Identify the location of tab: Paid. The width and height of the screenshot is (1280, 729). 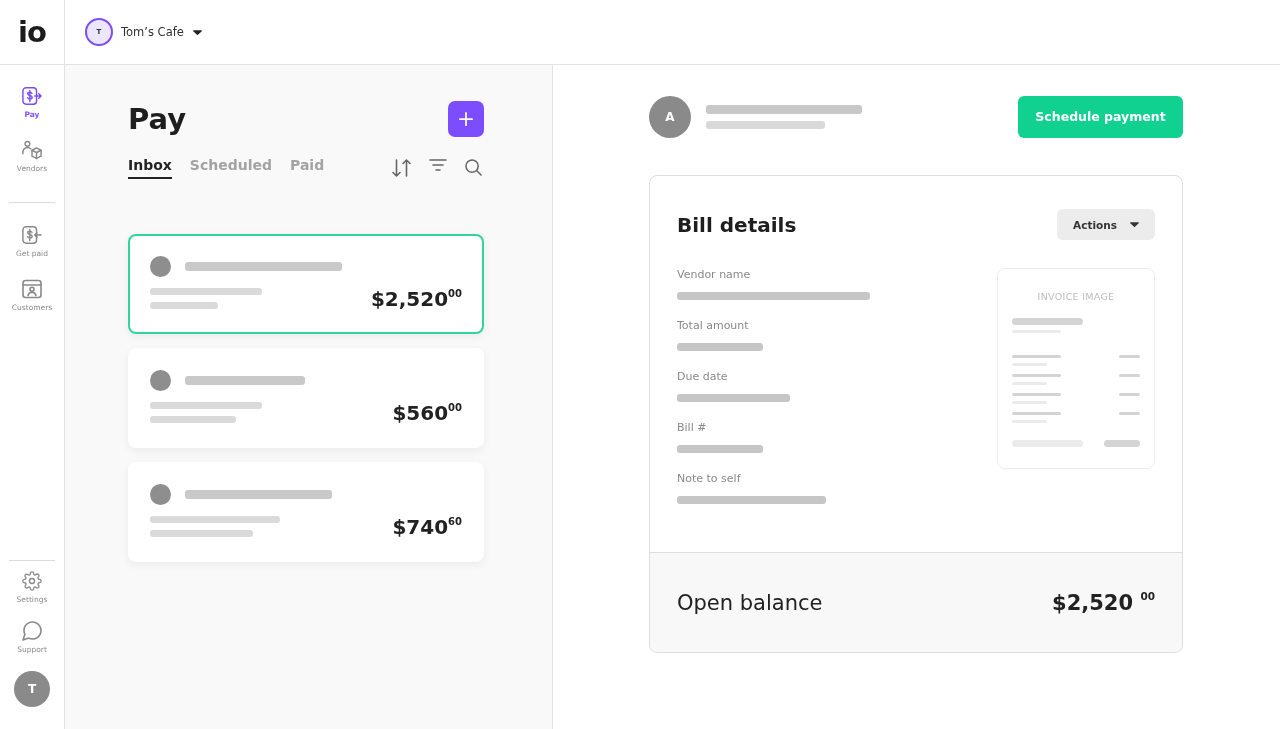
(307, 168).